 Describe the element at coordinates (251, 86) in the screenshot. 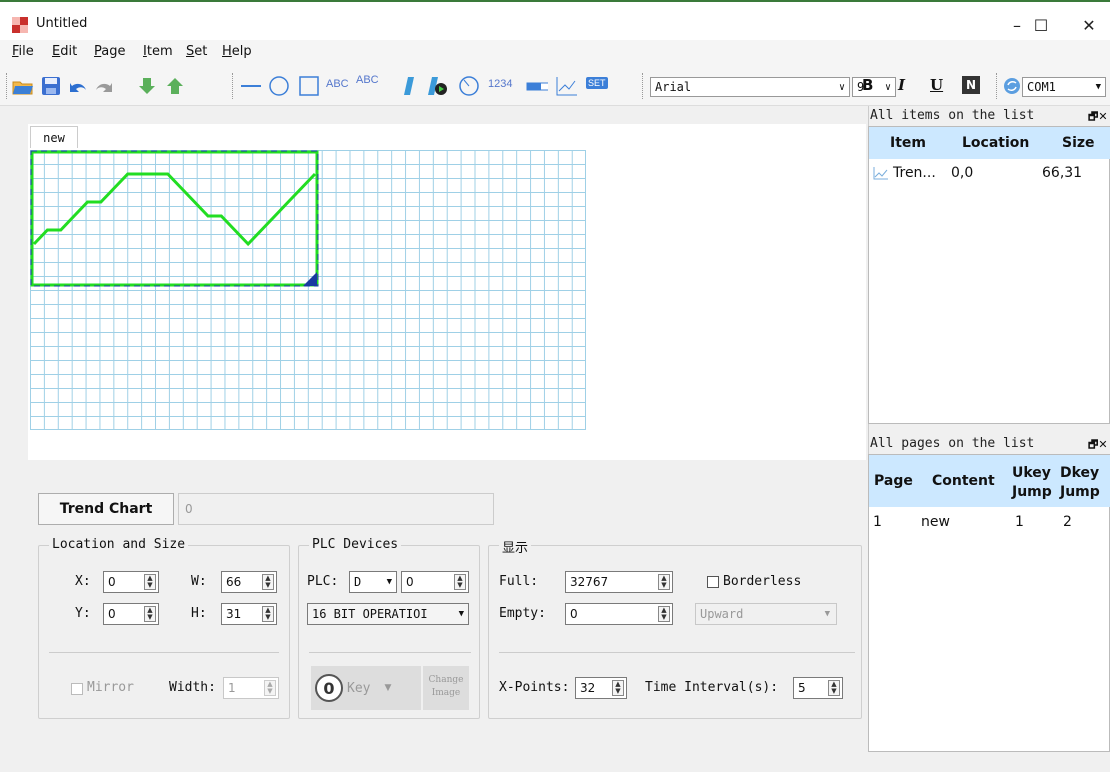

I see `line-tool-icon` at that location.